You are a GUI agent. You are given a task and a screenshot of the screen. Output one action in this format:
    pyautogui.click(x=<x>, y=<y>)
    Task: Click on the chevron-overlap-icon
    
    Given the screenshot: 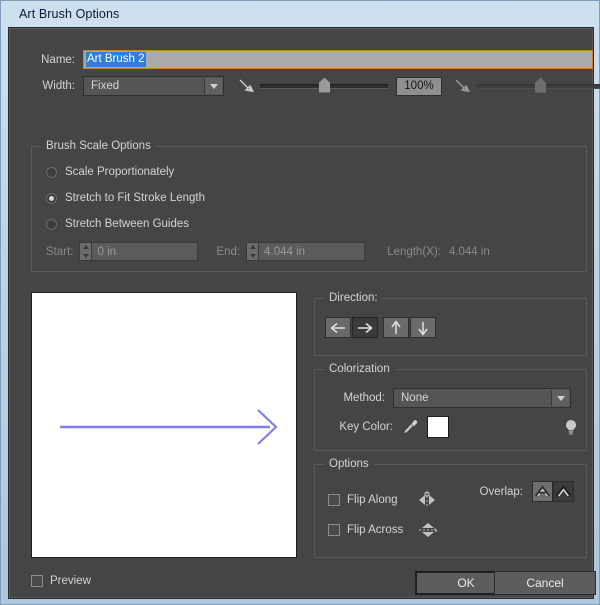 What is the action you would take?
    pyautogui.click(x=563, y=491)
    